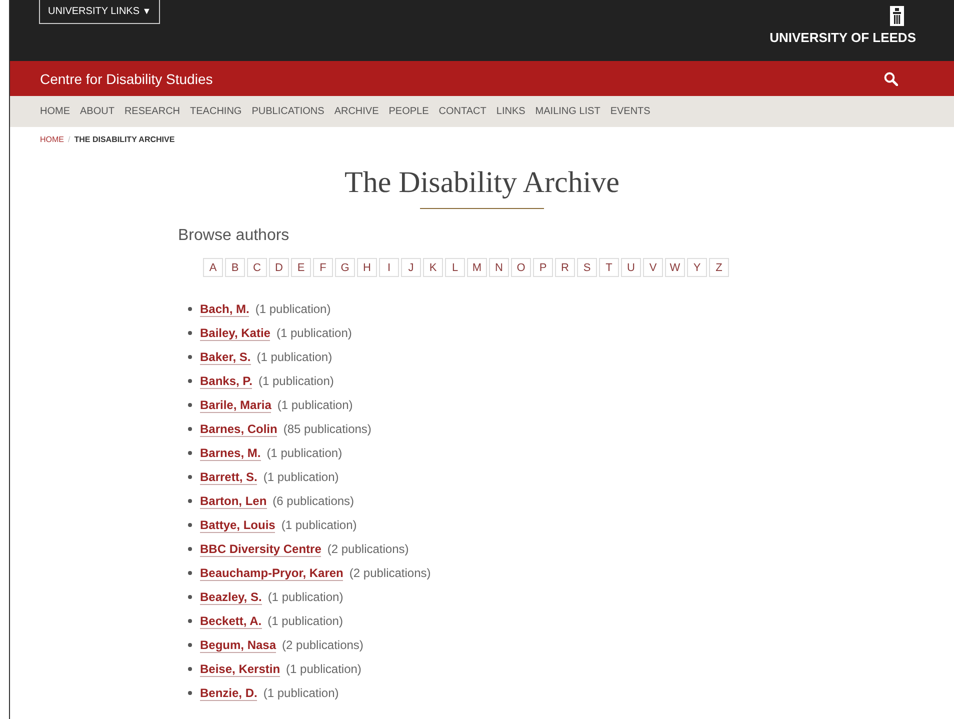 The height and width of the screenshot is (719, 954). What do you see at coordinates (631, 267) in the screenshot?
I see `letter-link: U` at bounding box center [631, 267].